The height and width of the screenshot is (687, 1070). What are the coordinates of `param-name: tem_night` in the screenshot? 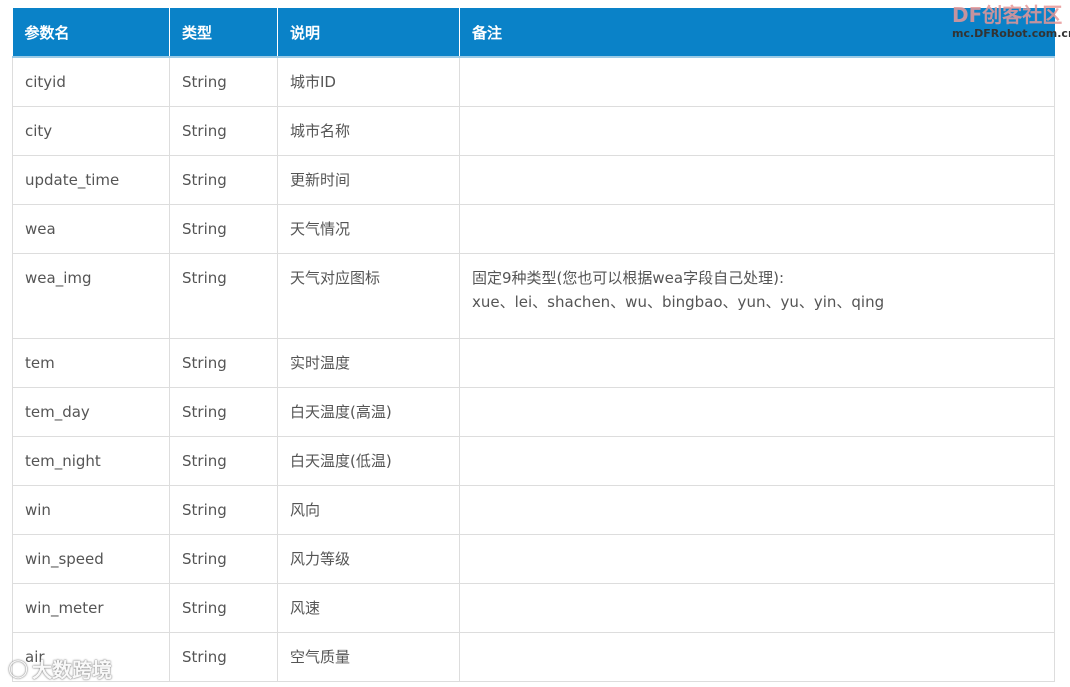 It's located at (91, 461).